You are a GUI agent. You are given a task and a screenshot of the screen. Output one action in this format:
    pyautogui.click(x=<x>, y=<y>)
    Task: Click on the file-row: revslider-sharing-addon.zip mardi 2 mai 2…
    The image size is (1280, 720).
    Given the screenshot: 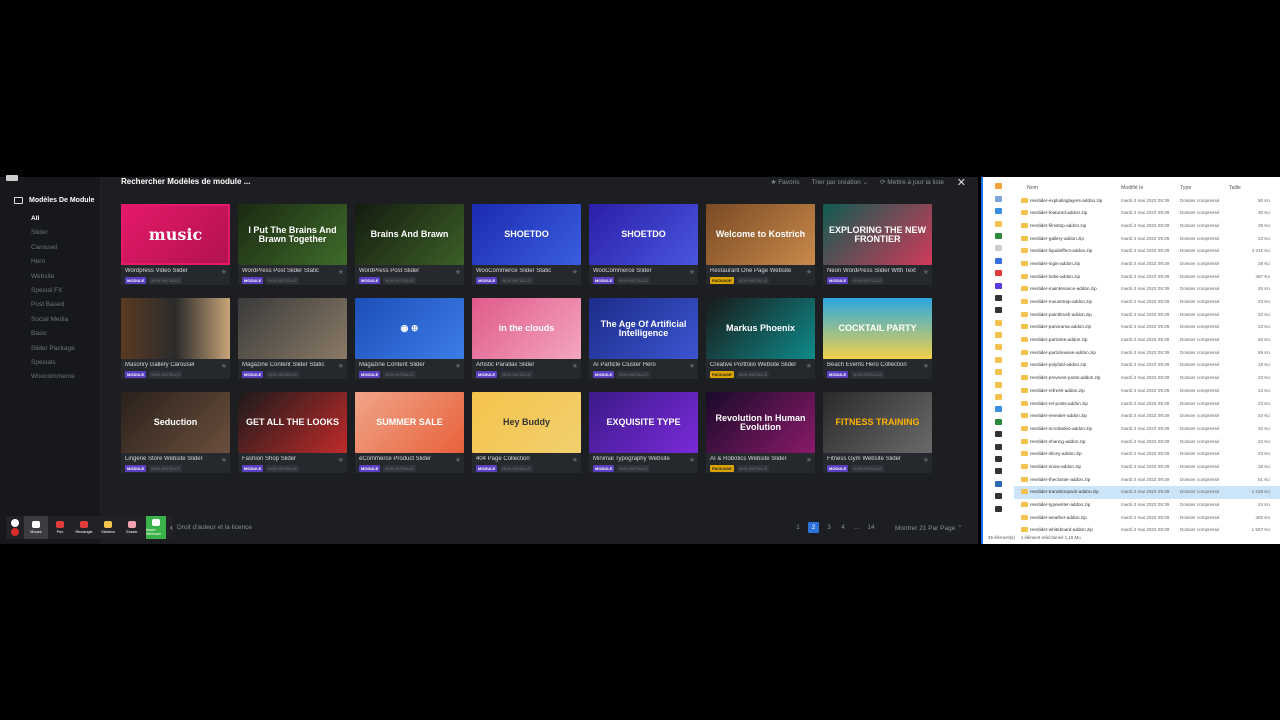 What is the action you would take?
    pyautogui.click(x=1147, y=441)
    